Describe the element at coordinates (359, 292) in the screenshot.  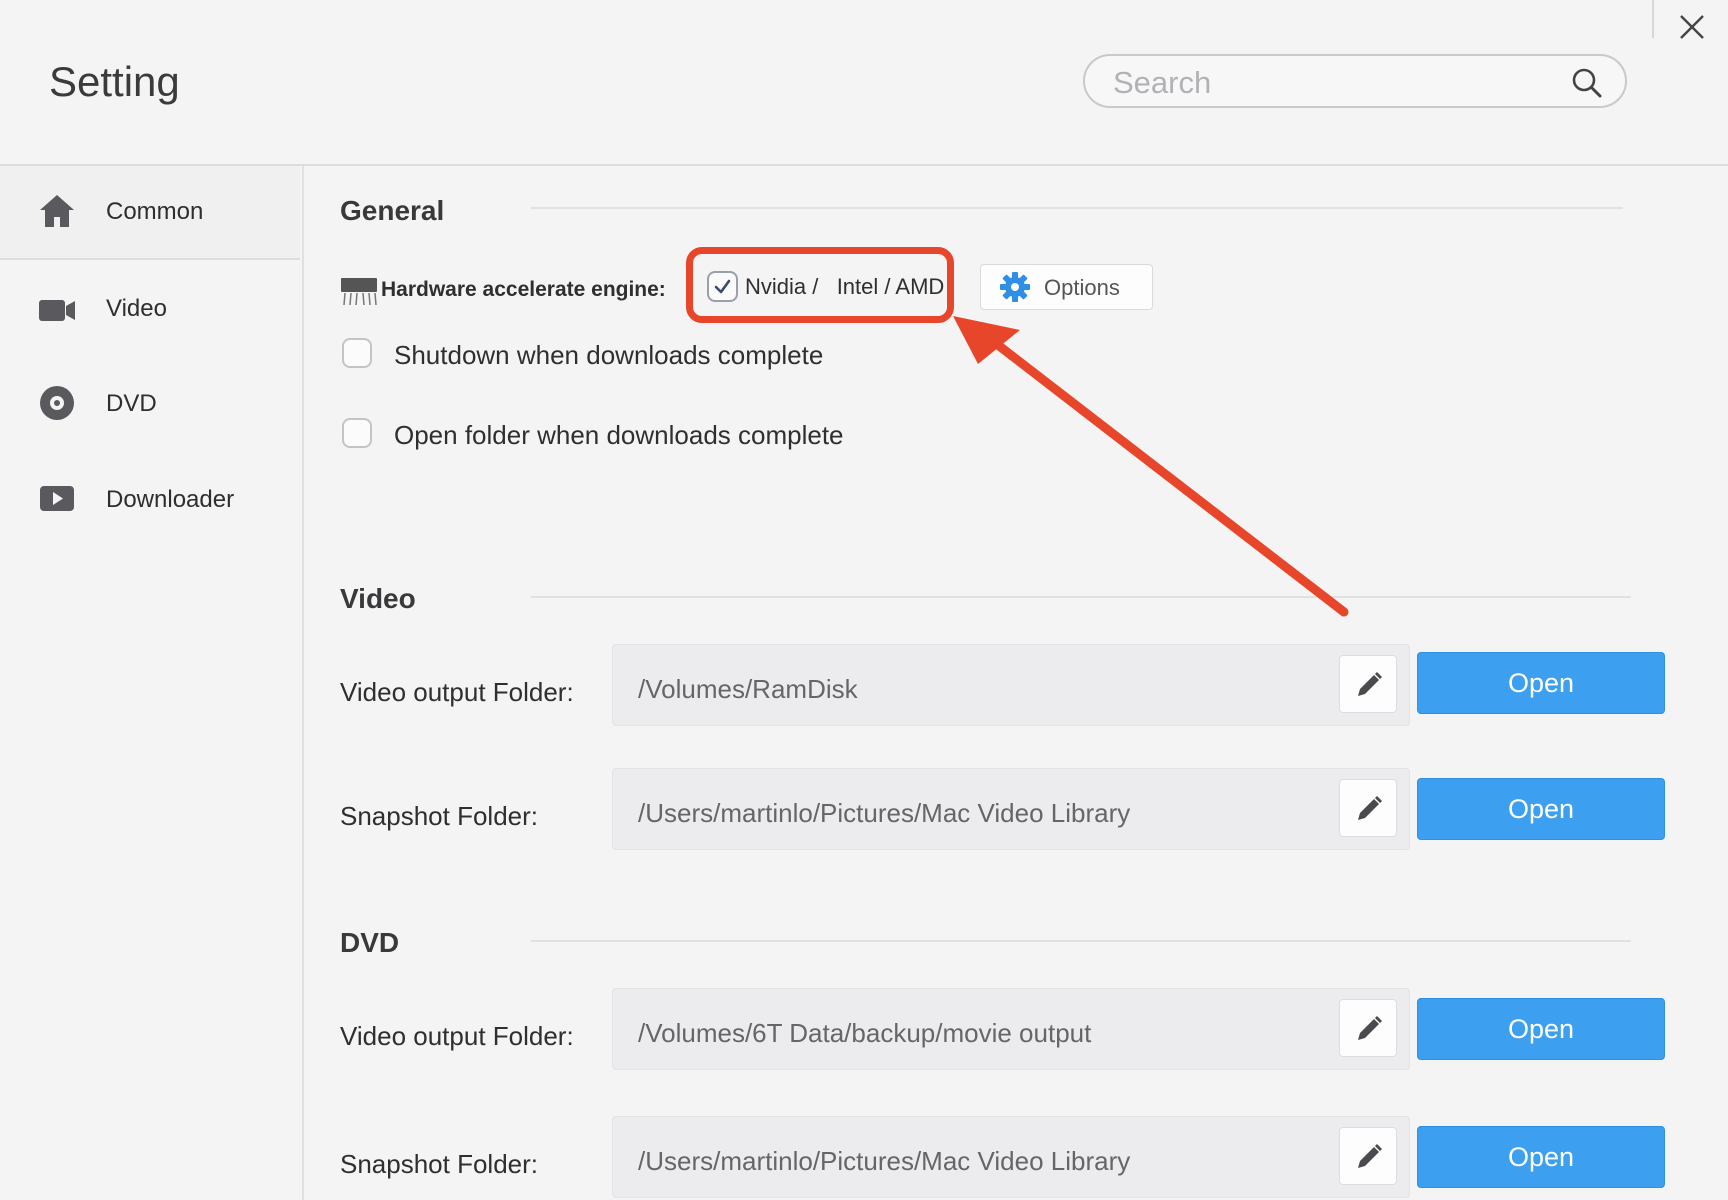
I see `chip-icon` at that location.